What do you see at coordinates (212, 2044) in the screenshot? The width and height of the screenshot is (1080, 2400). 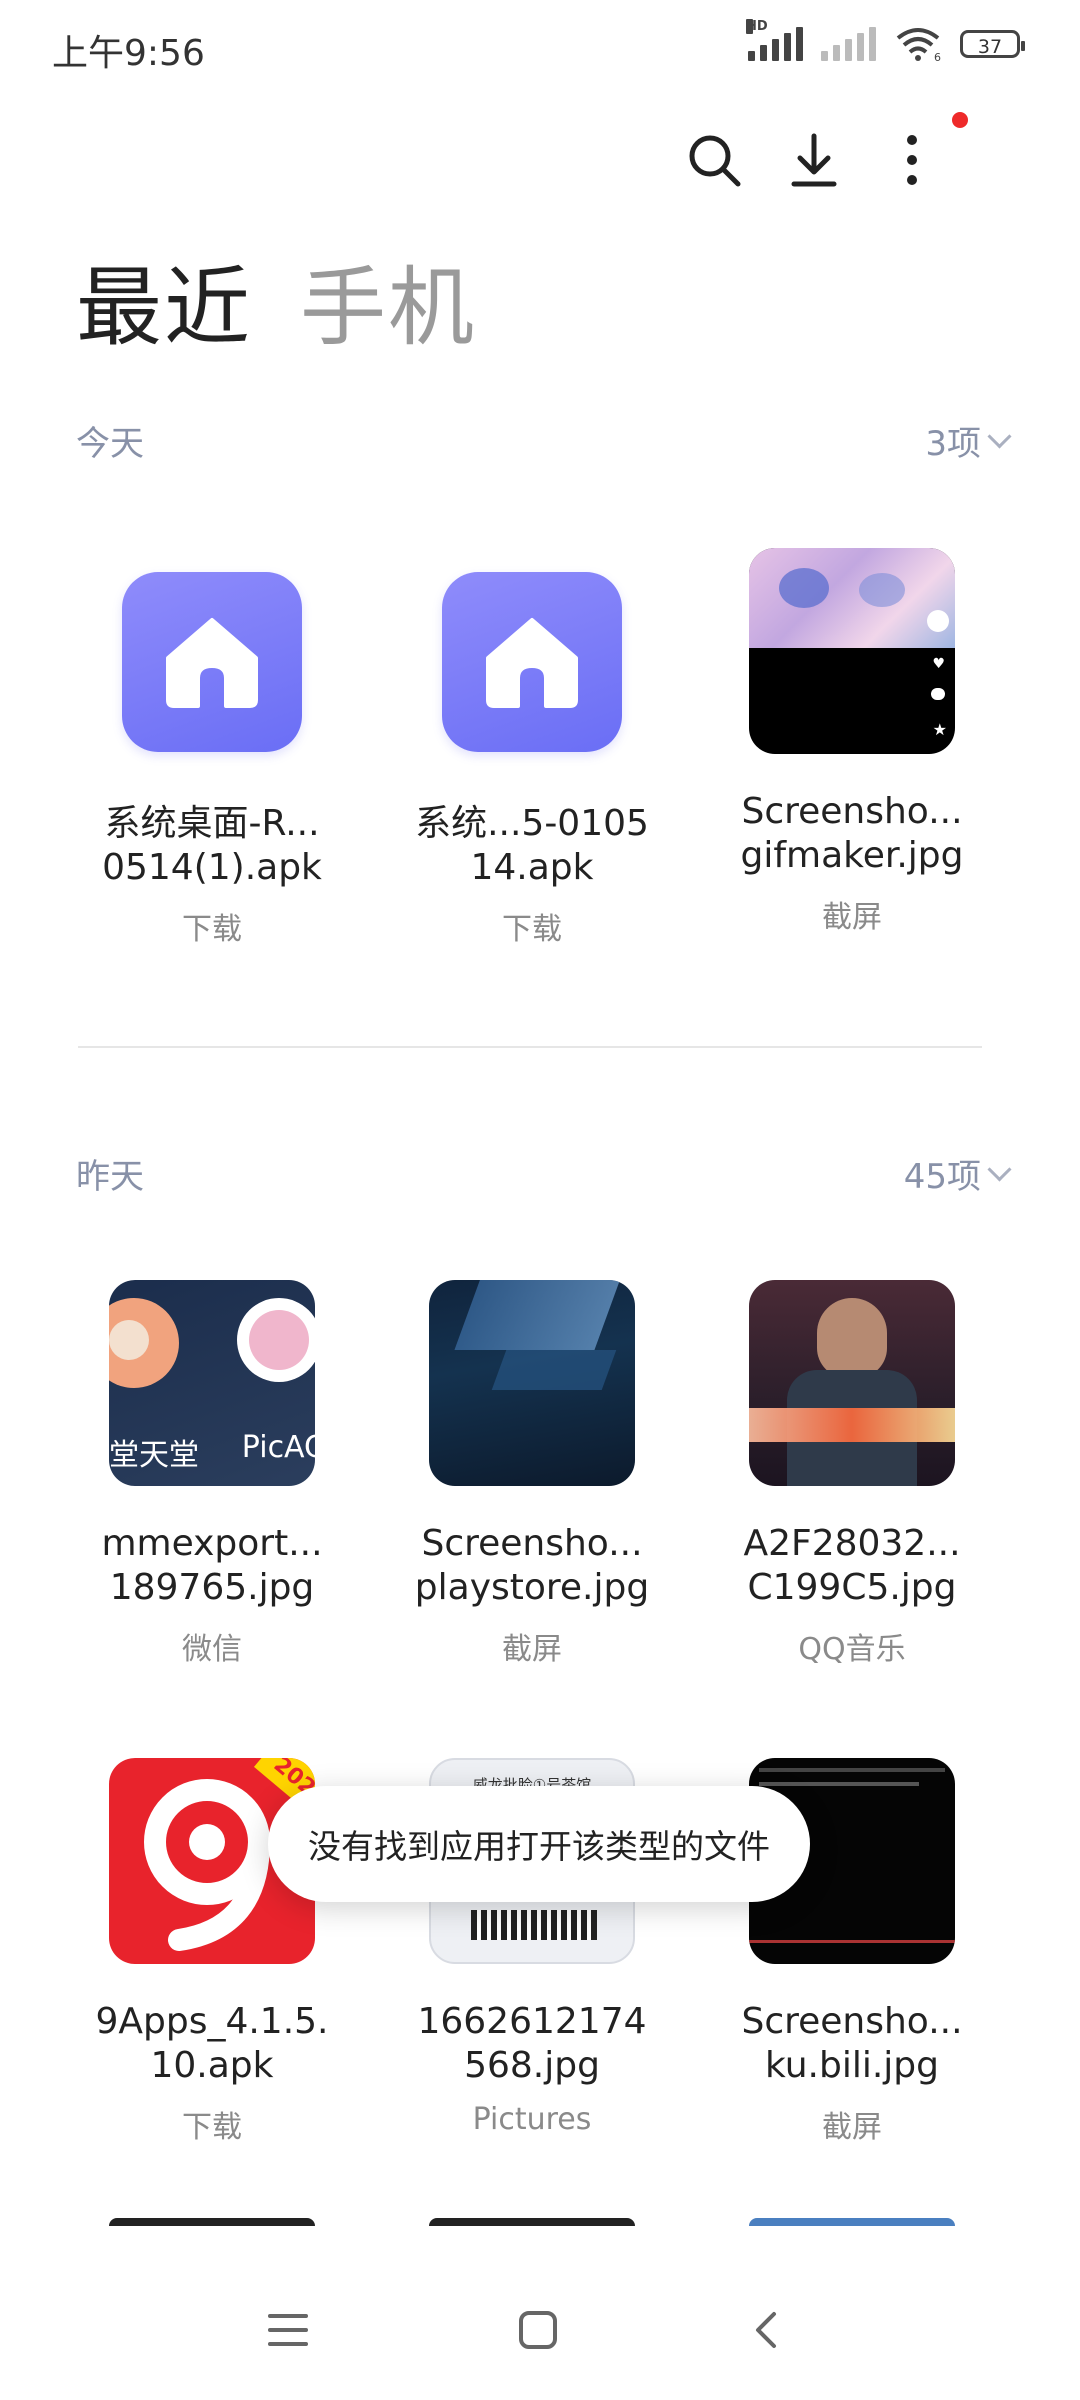 I see `file-name: 9Apps_4.1.5. 10.apk` at bounding box center [212, 2044].